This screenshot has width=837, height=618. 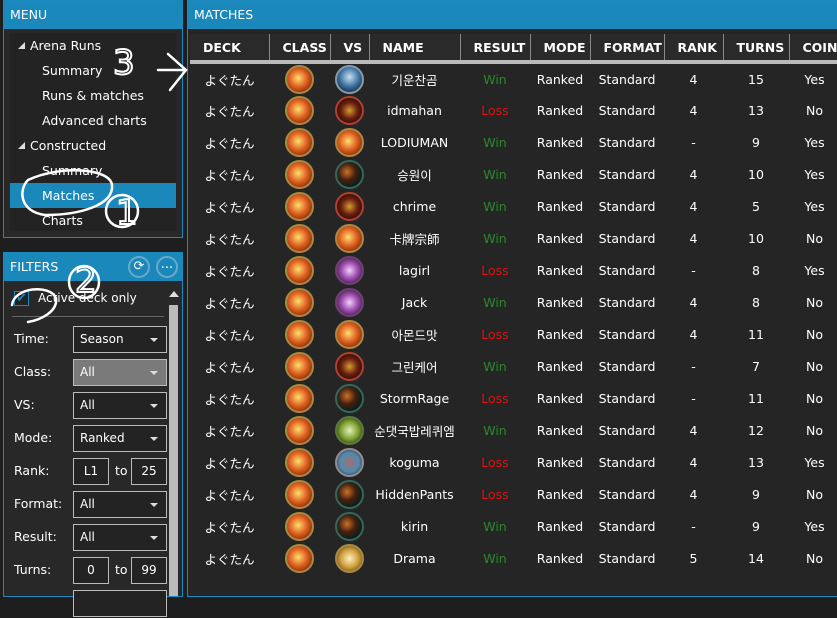 I want to click on format-dropdown: All, so click(x=120, y=504).